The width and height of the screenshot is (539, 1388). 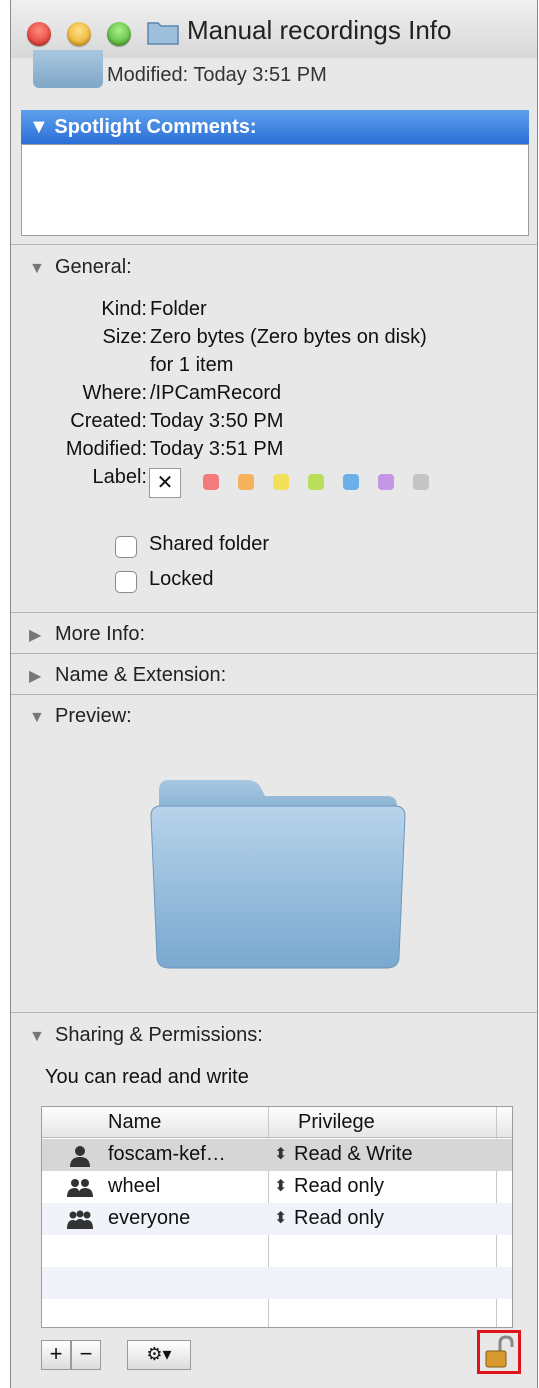 What do you see at coordinates (126, 547) in the screenshot?
I see `shared-folder-checkbox` at bounding box center [126, 547].